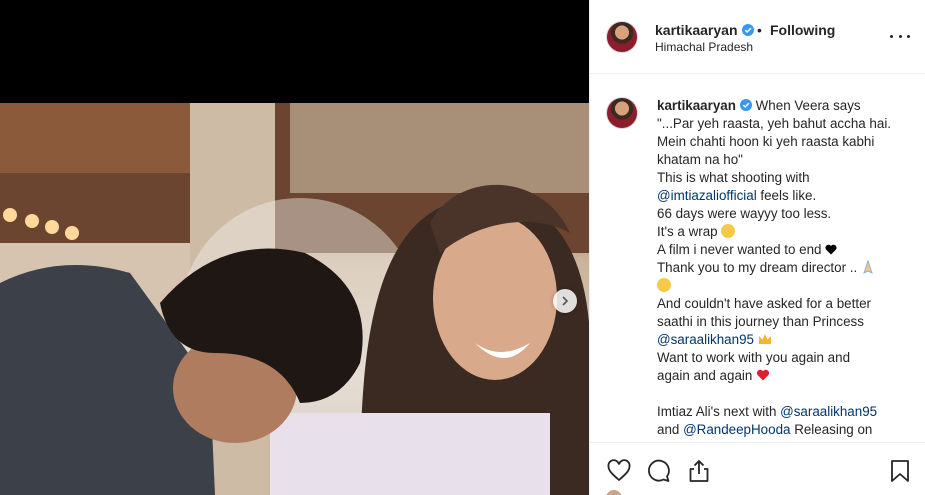  What do you see at coordinates (831, 429) in the screenshot?
I see `caption-text: Releasing on` at bounding box center [831, 429].